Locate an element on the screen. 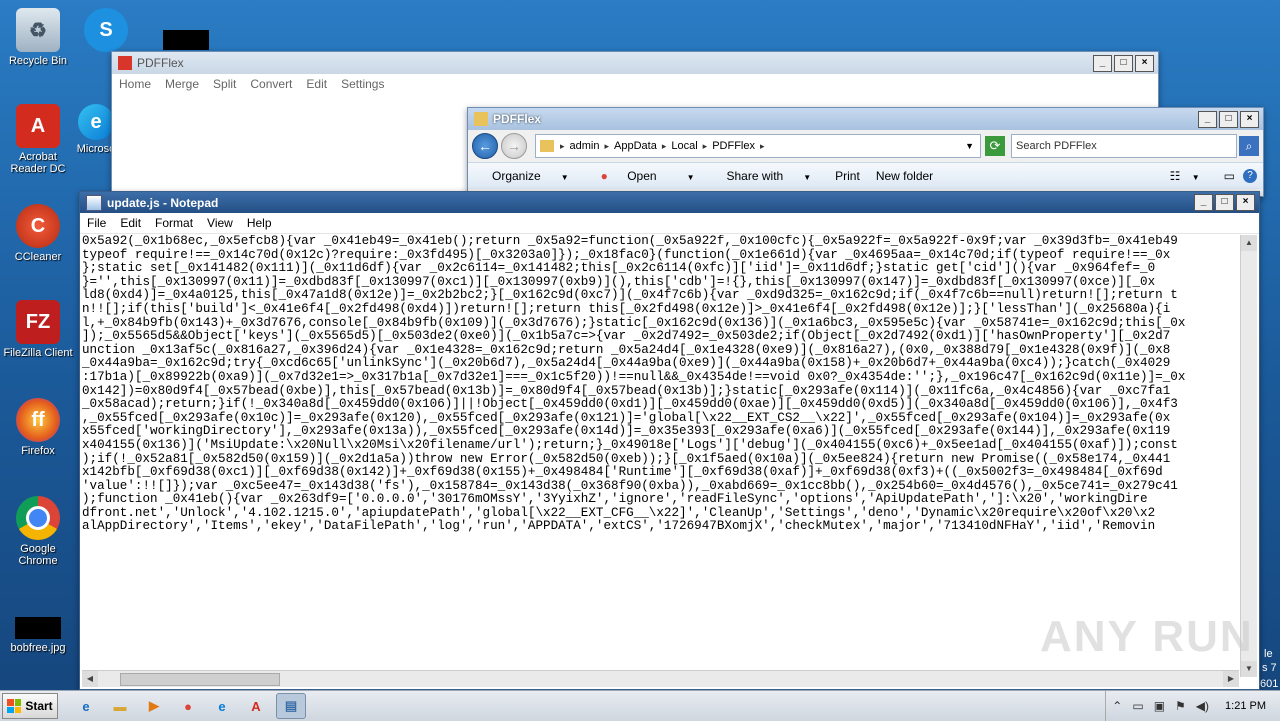 Image resolution: width=1280 pixels, height=721 pixels. organize-button: Organize ▼ is located at coordinates (530, 176).